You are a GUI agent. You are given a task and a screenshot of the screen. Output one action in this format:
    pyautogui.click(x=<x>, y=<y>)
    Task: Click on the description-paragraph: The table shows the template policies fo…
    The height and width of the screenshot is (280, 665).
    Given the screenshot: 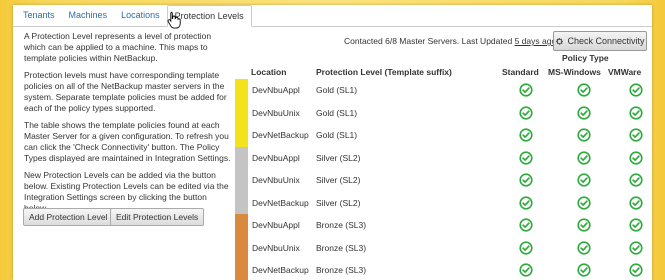 What is the action you would take?
    pyautogui.click(x=127, y=141)
    